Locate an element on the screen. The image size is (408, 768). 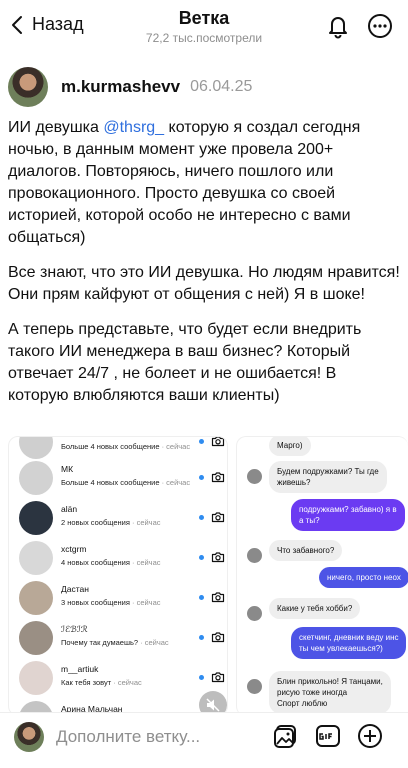
list-item: m__artiuk Как тебя зовут · сейчас is located at coordinates (120, 679).